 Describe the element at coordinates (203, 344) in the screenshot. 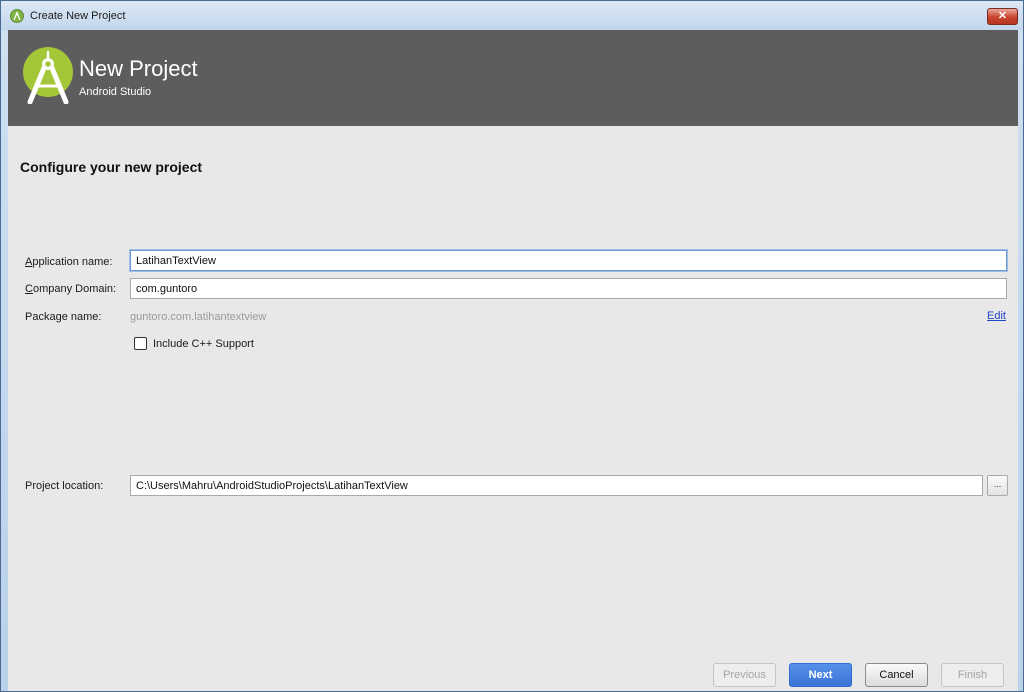

I see `cpp-support-label: Include C++ Support` at that location.